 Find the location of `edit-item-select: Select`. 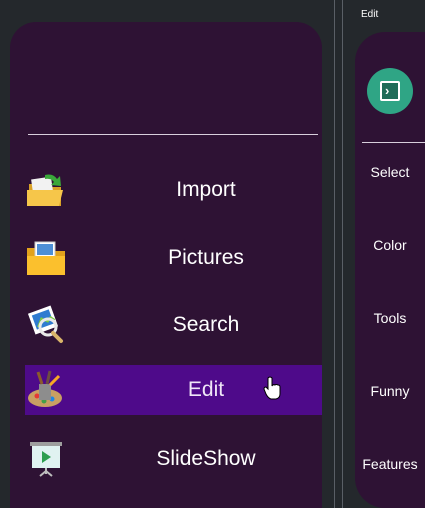

edit-item-select: Select is located at coordinates (390, 172).